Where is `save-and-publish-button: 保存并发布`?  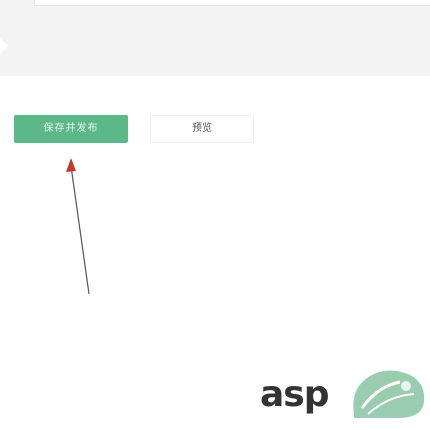 save-and-publish-button: 保存并发布 is located at coordinates (71, 129).